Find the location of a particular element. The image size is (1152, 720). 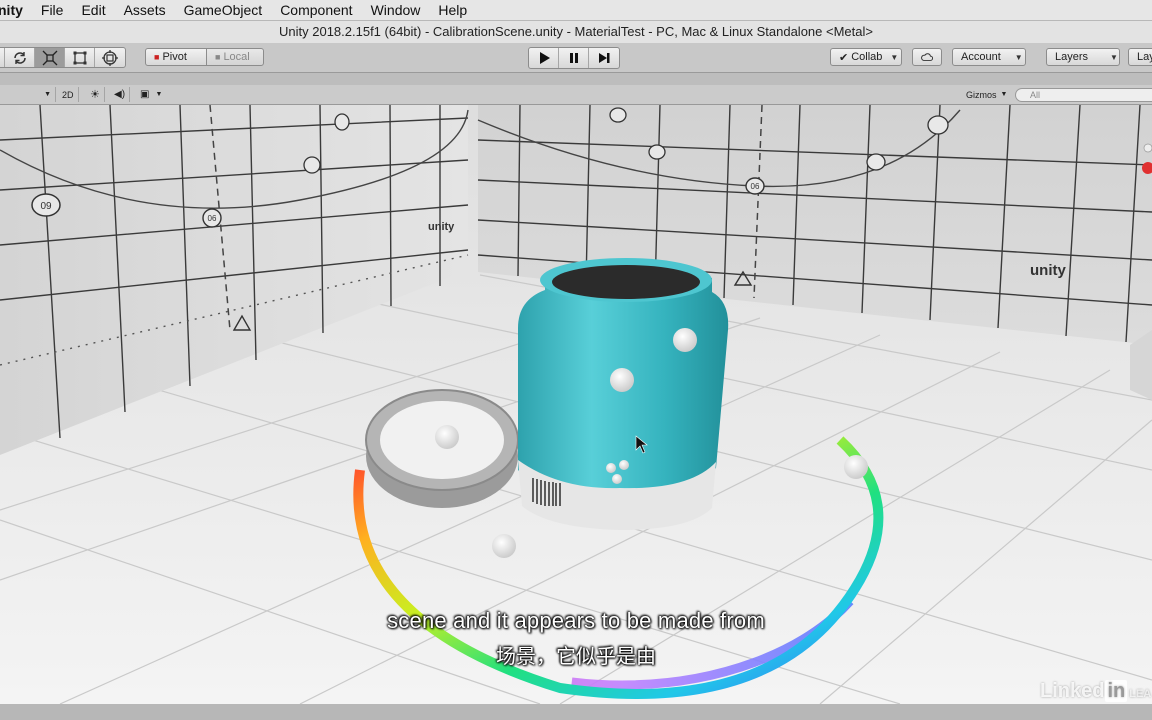

transform-tools is located at coordinates (63, 57).